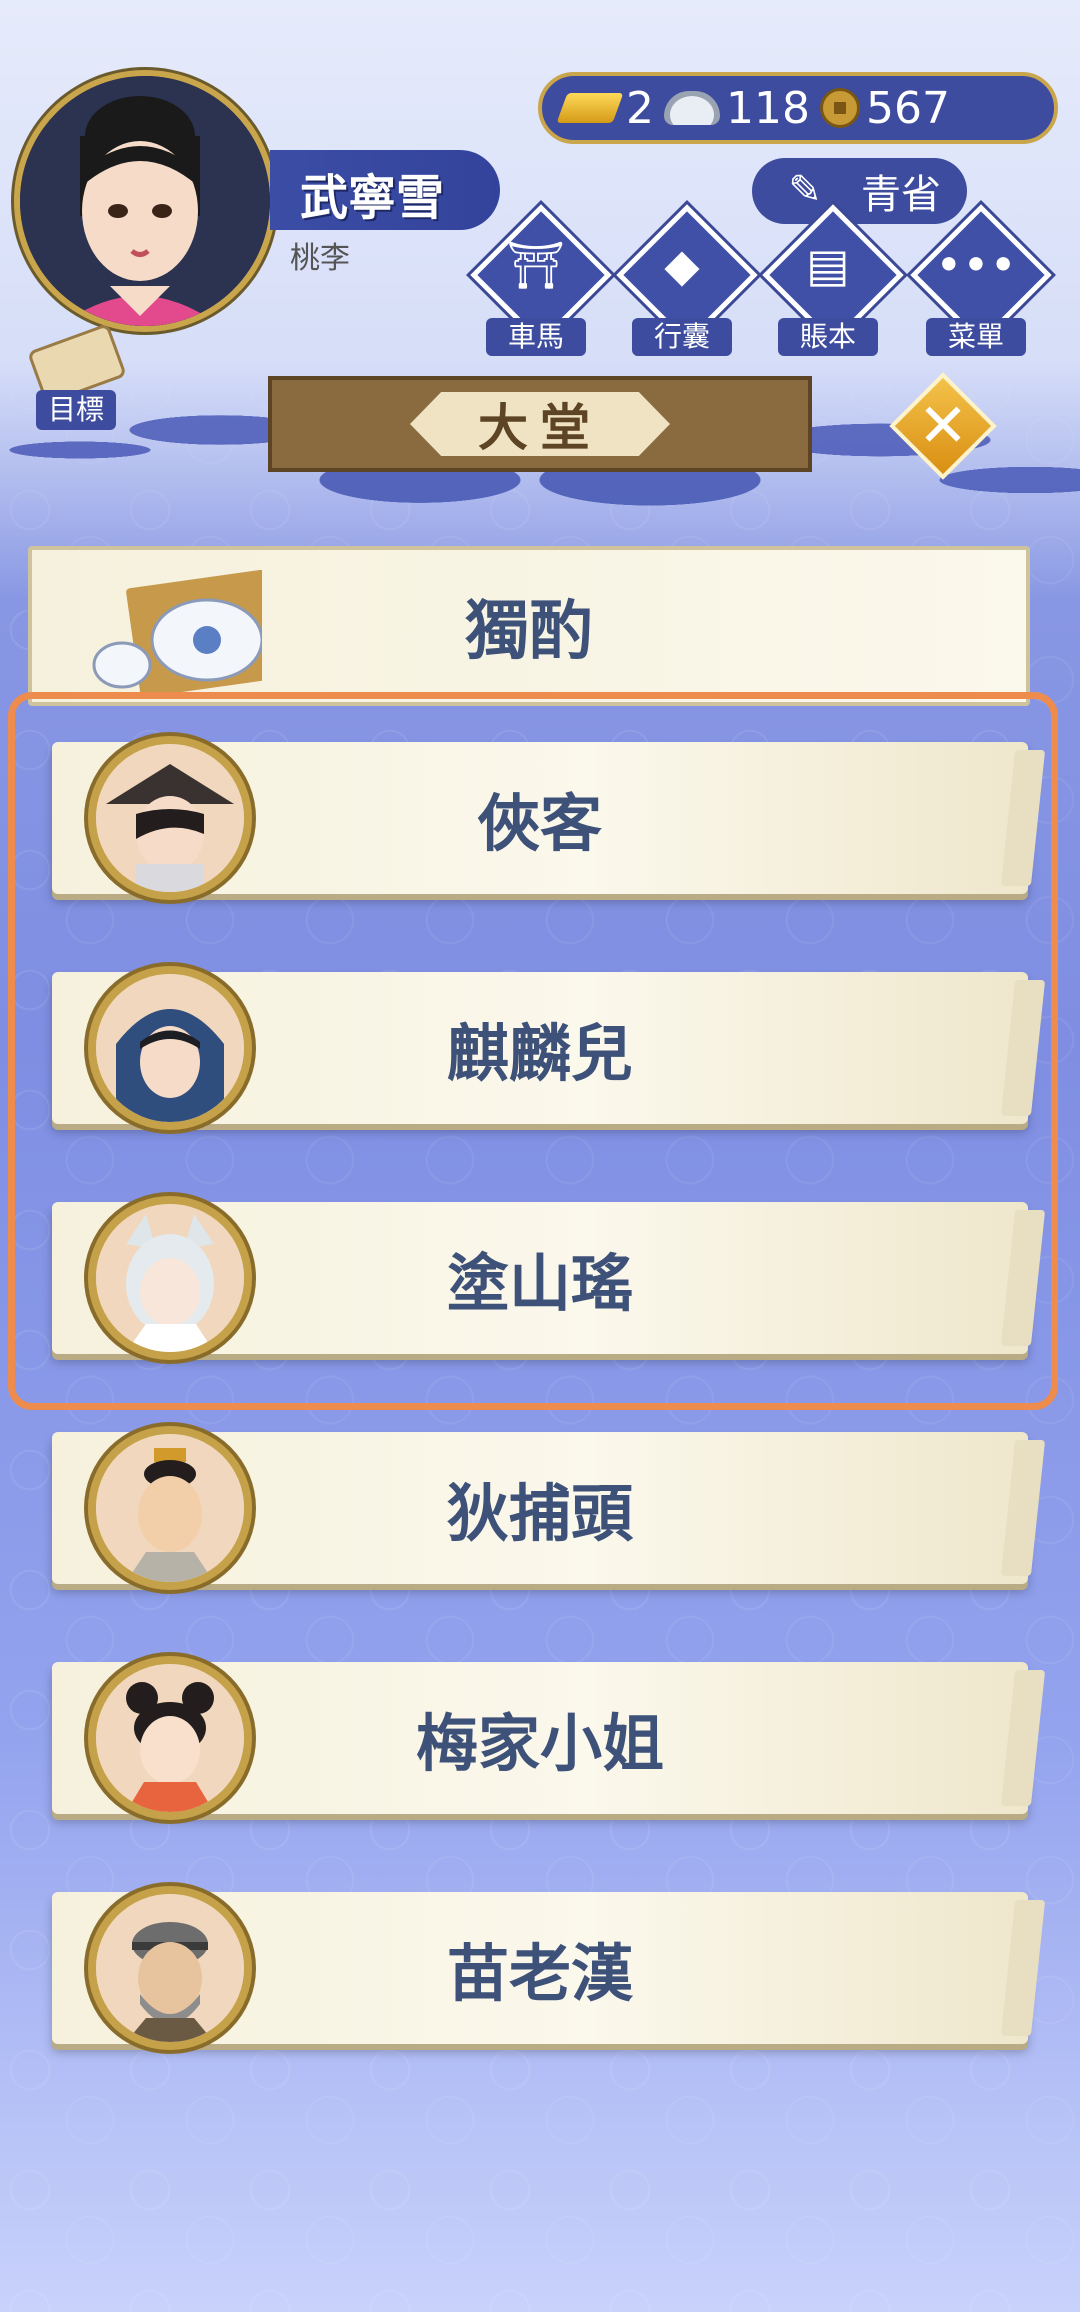 This screenshot has width=1080, height=2312. What do you see at coordinates (907, 108) in the screenshot?
I see `coin-amount: 567` at bounding box center [907, 108].